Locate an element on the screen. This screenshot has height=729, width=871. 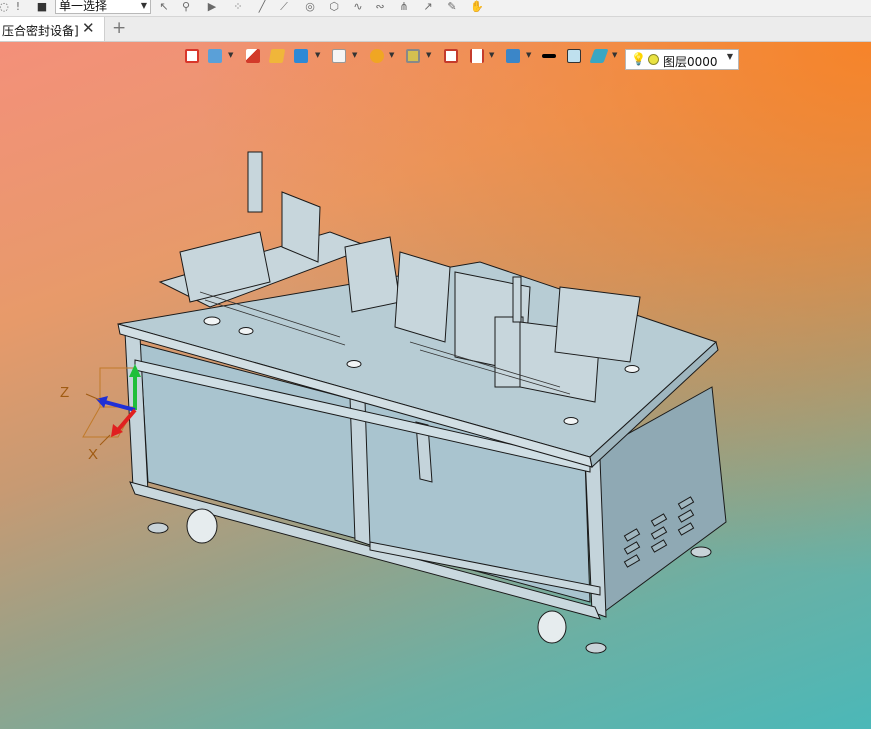
spline-icon: ∾ is located at coordinates (380, 7).